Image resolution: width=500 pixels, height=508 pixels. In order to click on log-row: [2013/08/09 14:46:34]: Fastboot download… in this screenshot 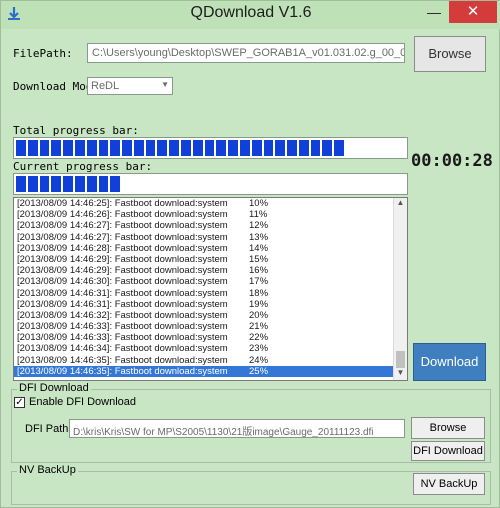, I will do `click(210, 348)`.